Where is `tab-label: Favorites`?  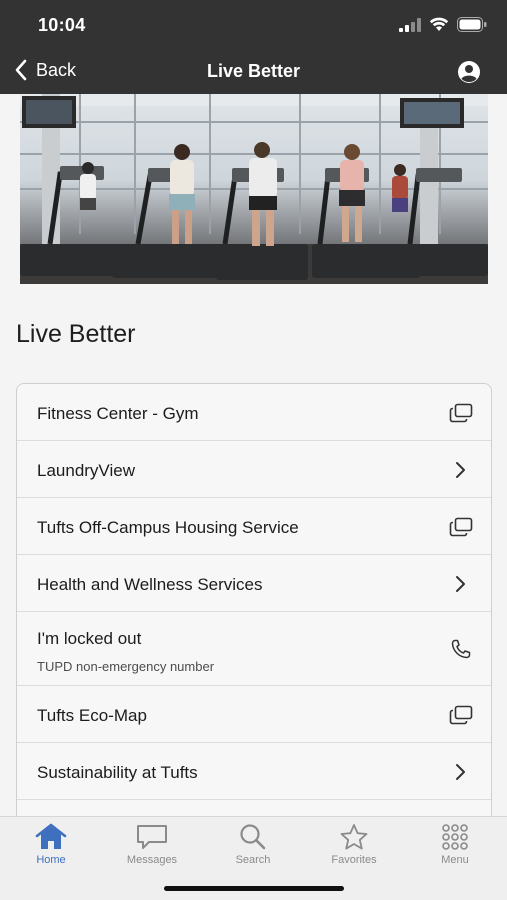
tab-label: Favorites is located at coordinates (354, 860).